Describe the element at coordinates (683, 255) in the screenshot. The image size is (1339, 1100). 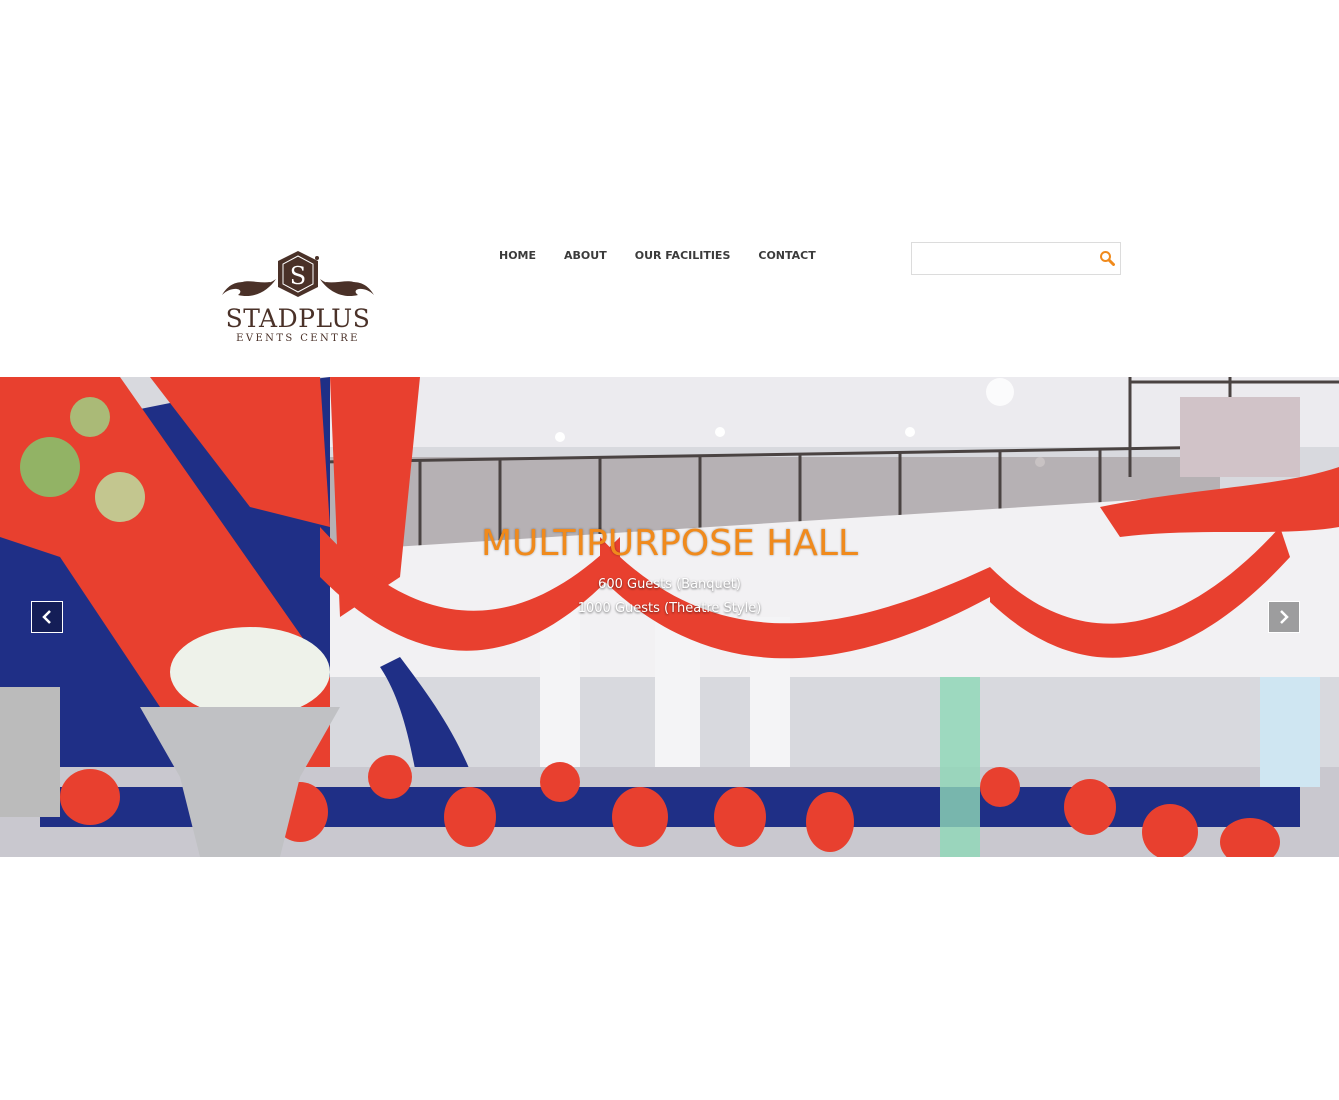
I see `nav-our-facilities: OUR FACILITIES` at that location.